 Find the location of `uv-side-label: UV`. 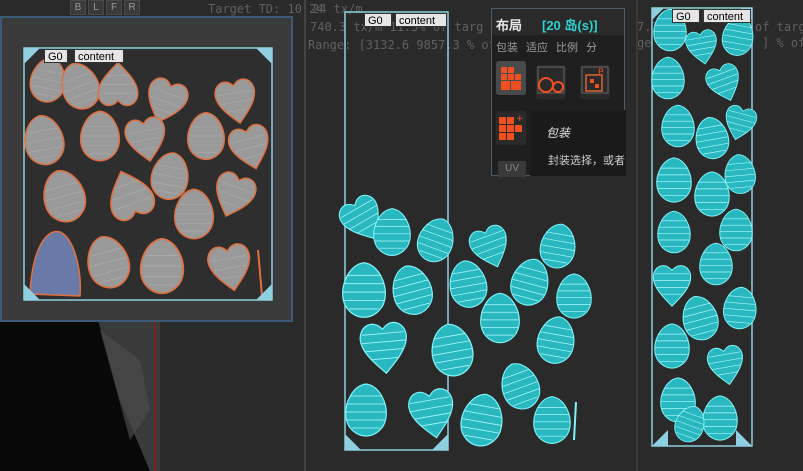

uv-side-label: UV is located at coordinates (512, 169).